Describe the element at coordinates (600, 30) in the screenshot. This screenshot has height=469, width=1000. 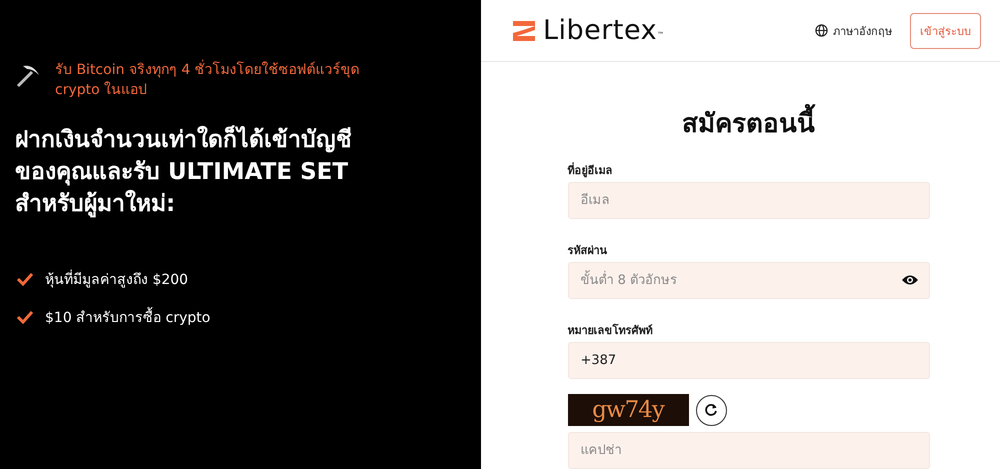
I see `logo-text: Libertex` at that location.